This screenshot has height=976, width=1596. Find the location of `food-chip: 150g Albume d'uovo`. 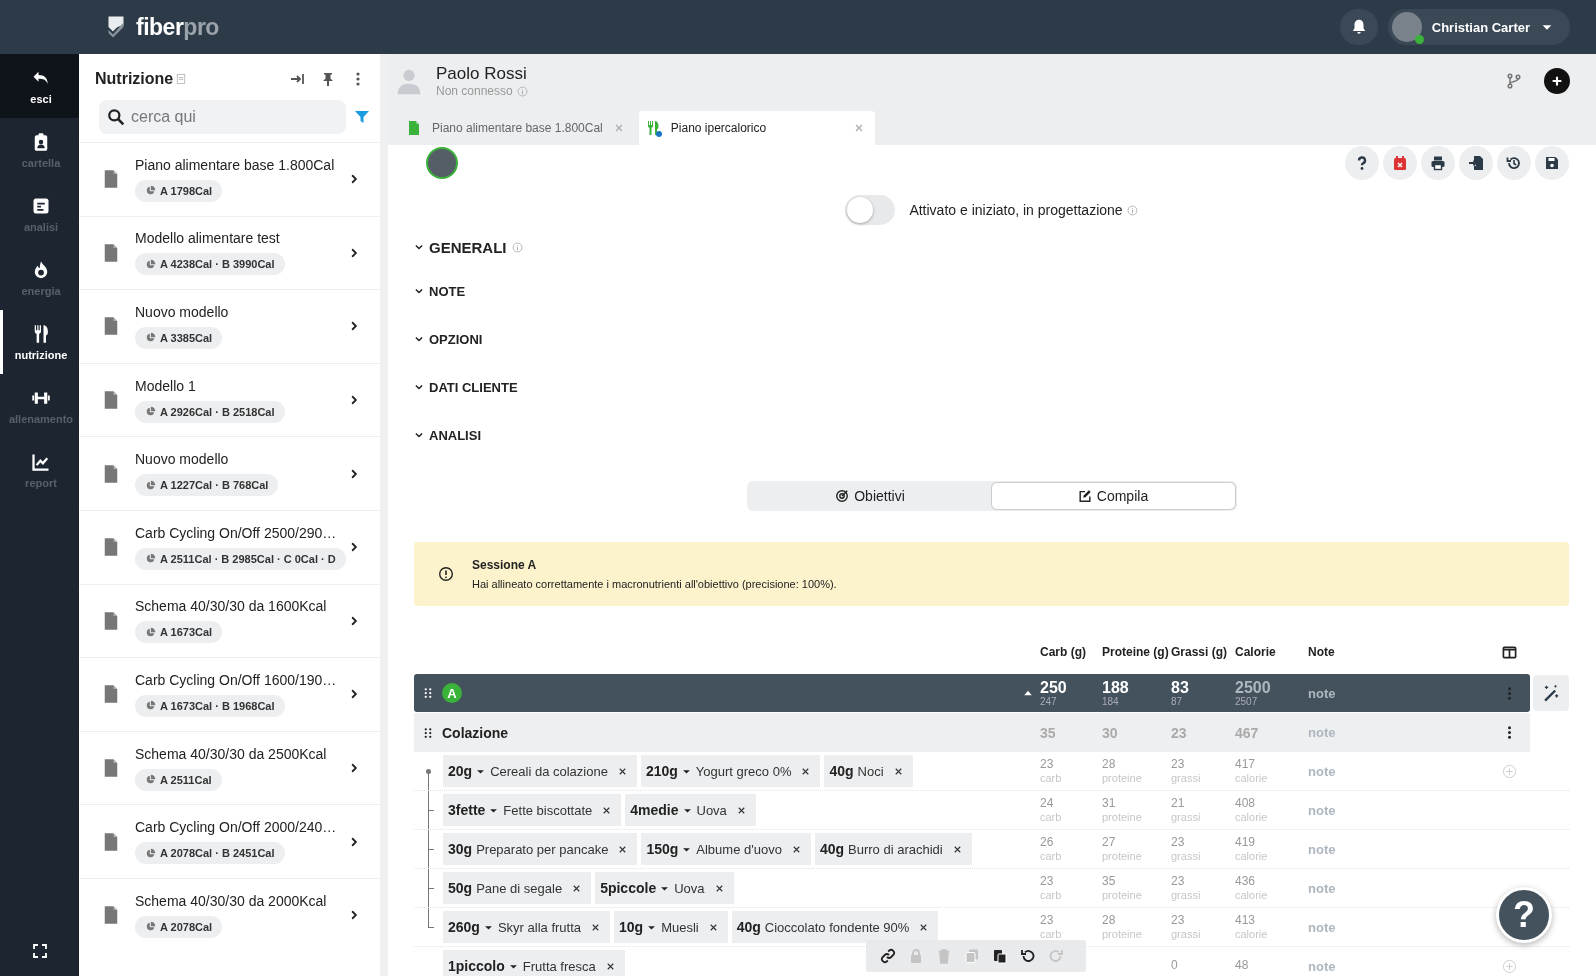

food-chip: 150g Albume d'uovo is located at coordinates (726, 849).